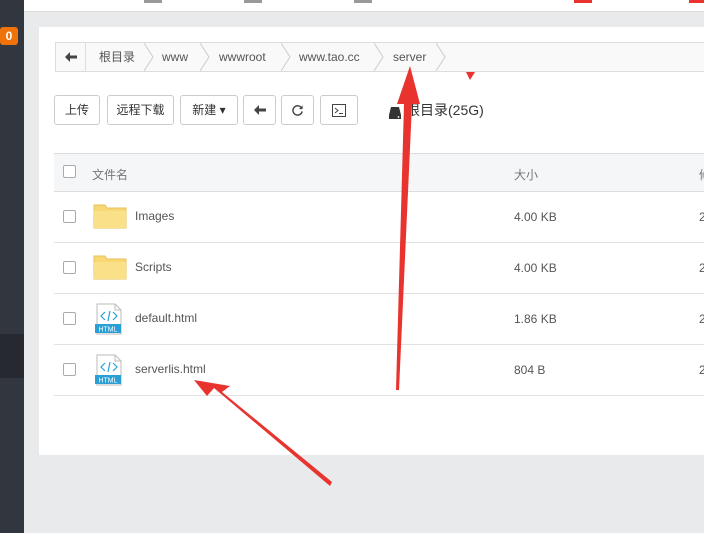  Describe the element at coordinates (409, 57) in the screenshot. I see `breadcrumb-item-server: server` at that location.